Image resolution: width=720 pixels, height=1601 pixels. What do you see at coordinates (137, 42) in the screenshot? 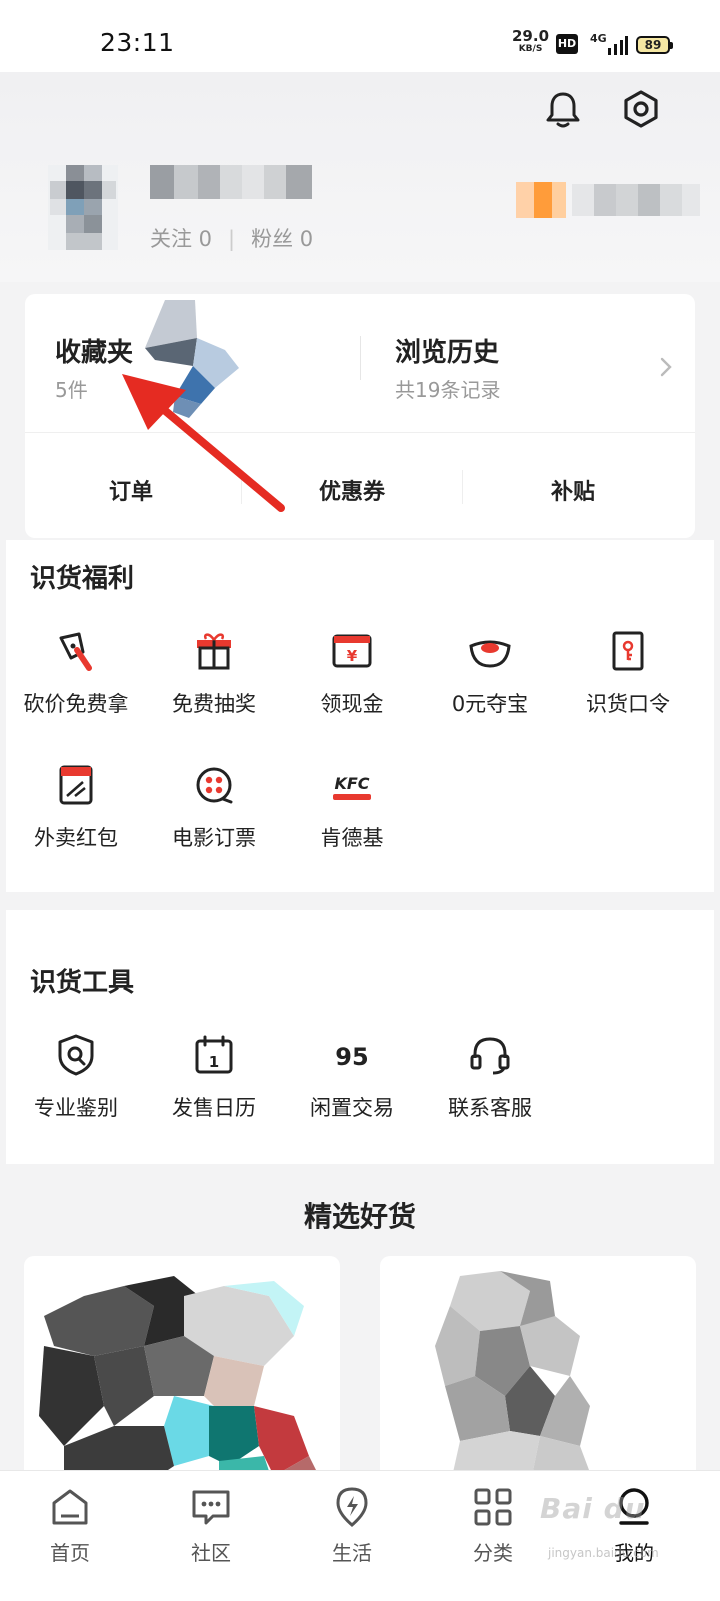
I see `status-time: 23:11` at bounding box center [137, 42].